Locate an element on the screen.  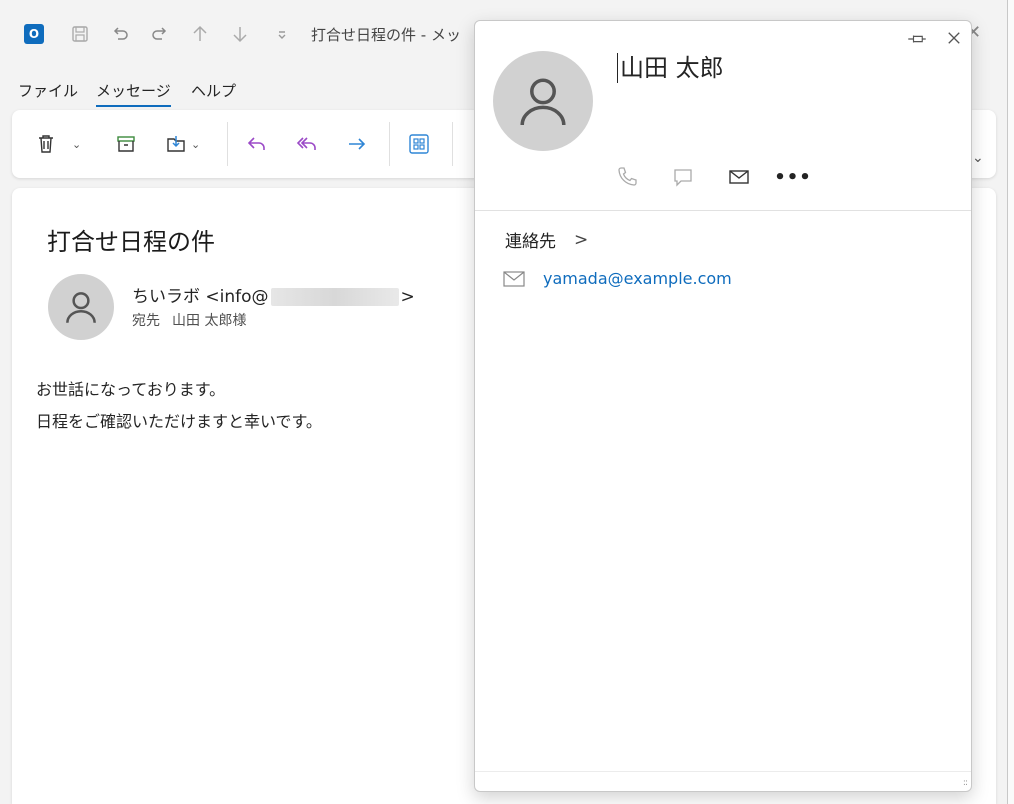
reply-all-button is located at coordinates (307, 144).